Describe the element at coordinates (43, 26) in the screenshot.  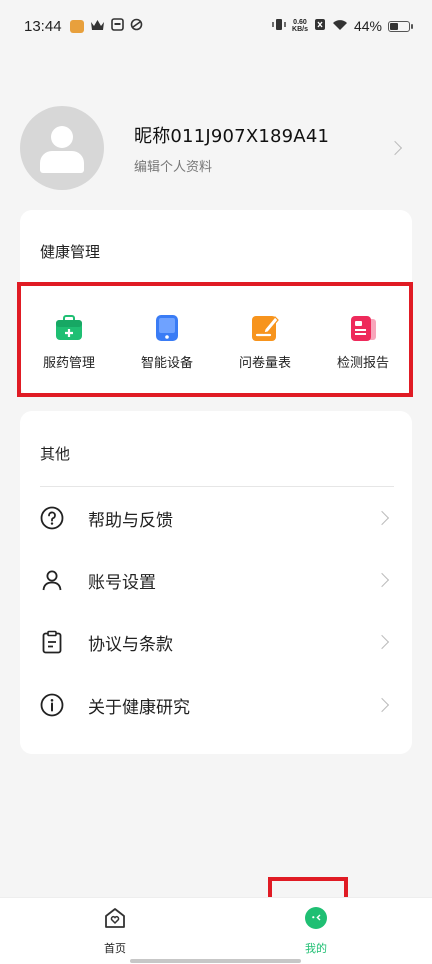
I see `status-time: 13:44` at that location.